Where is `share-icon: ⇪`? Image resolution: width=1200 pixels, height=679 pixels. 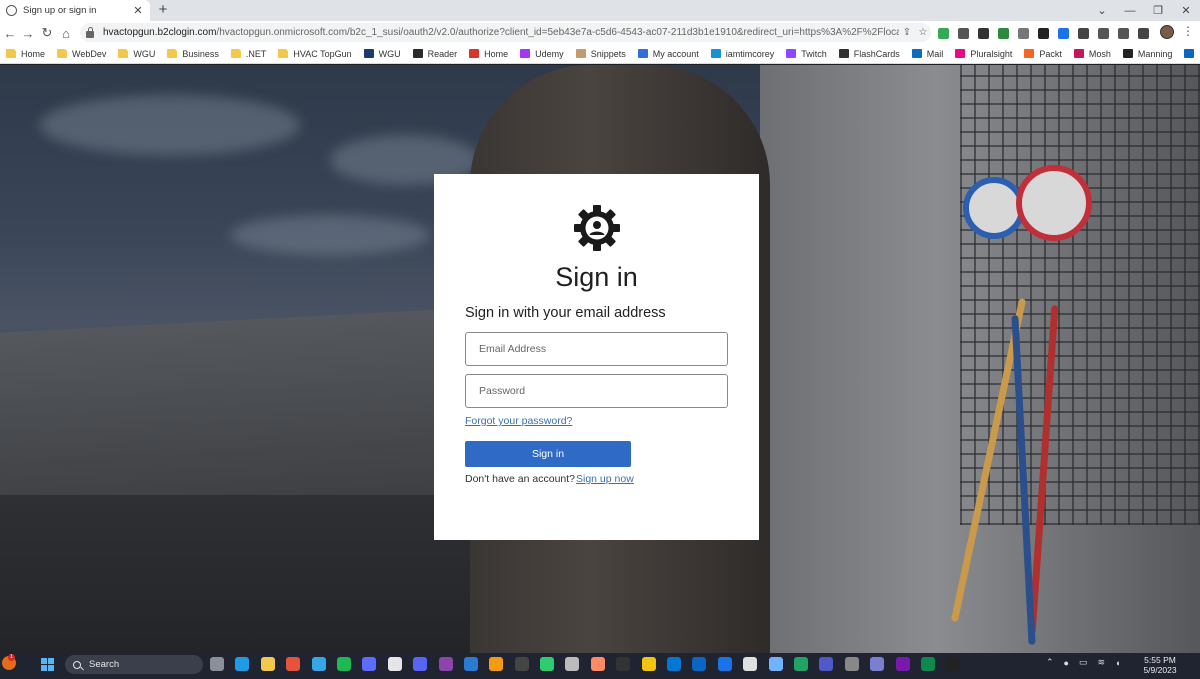 share-icon: ⇪ is located at coordinates (907, 32).